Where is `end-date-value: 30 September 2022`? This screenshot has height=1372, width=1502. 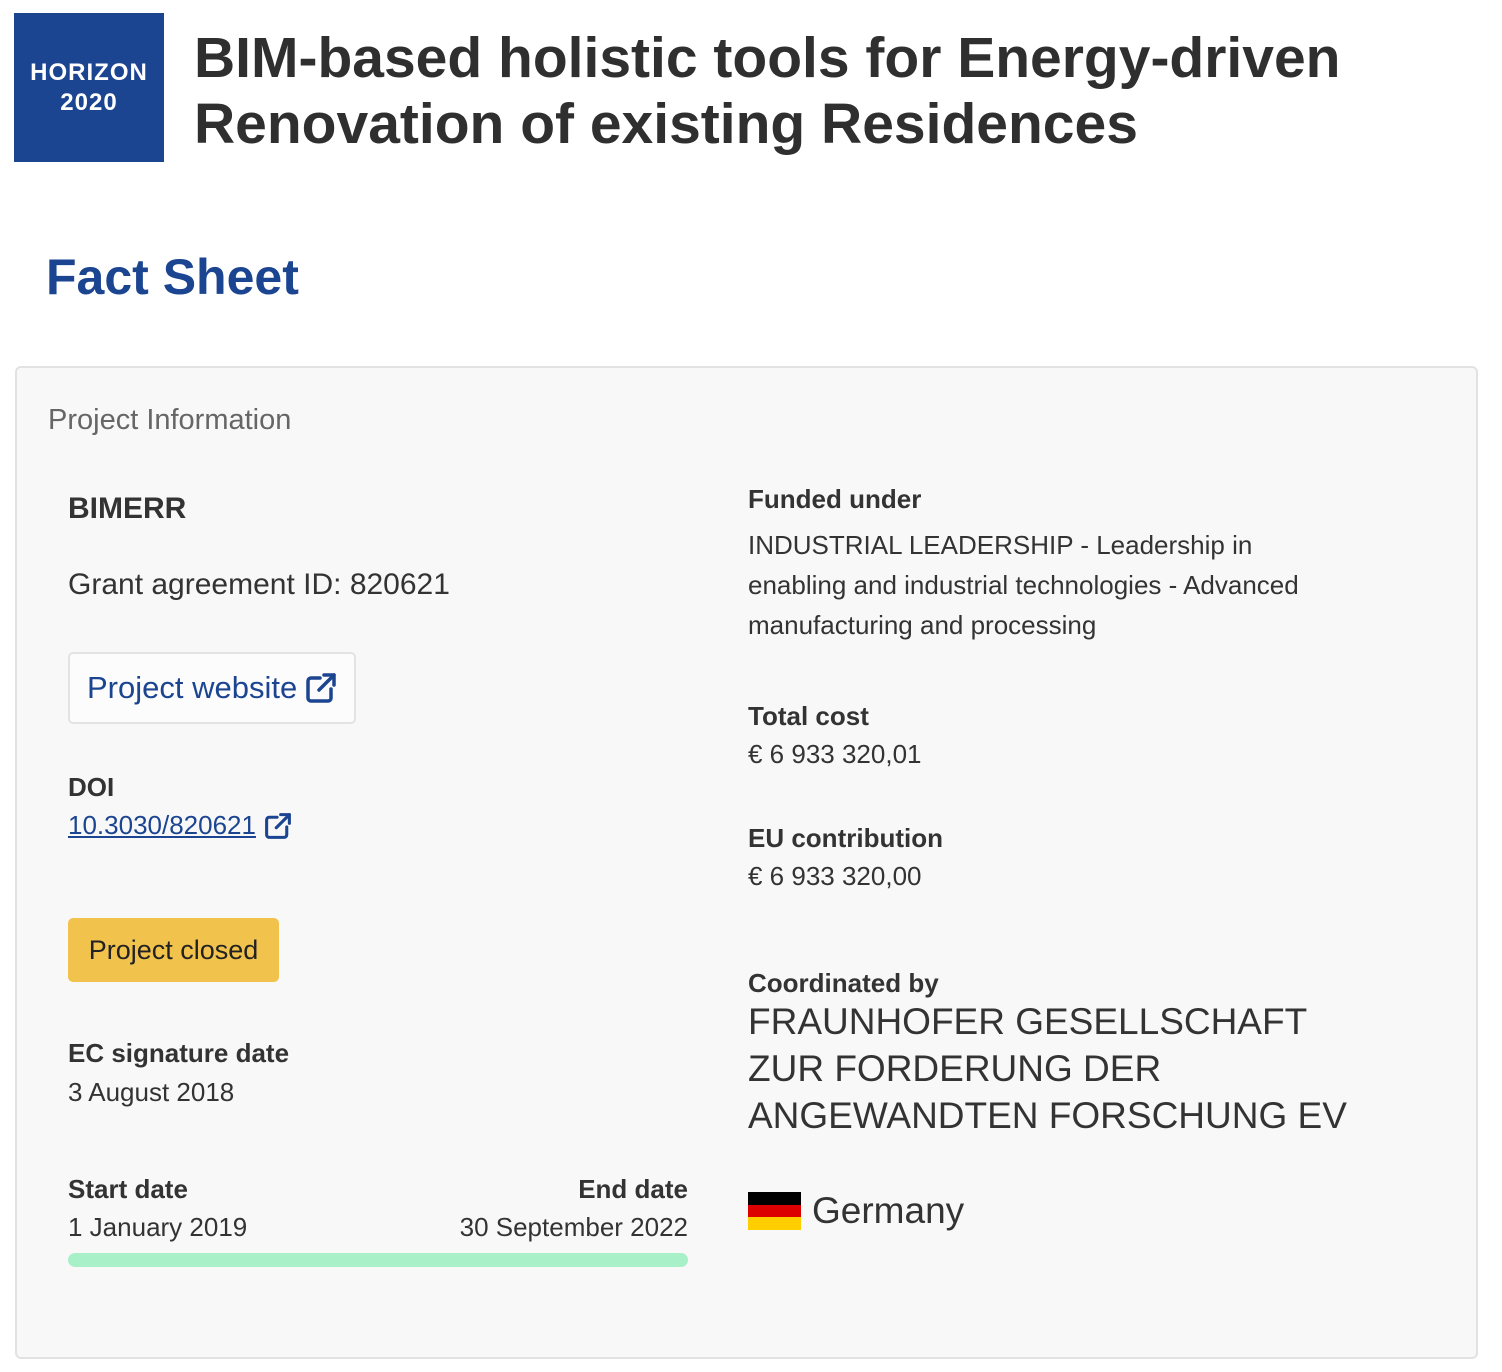
end-date-value: 30 September 2022 is located at coordinates (573, 1227).